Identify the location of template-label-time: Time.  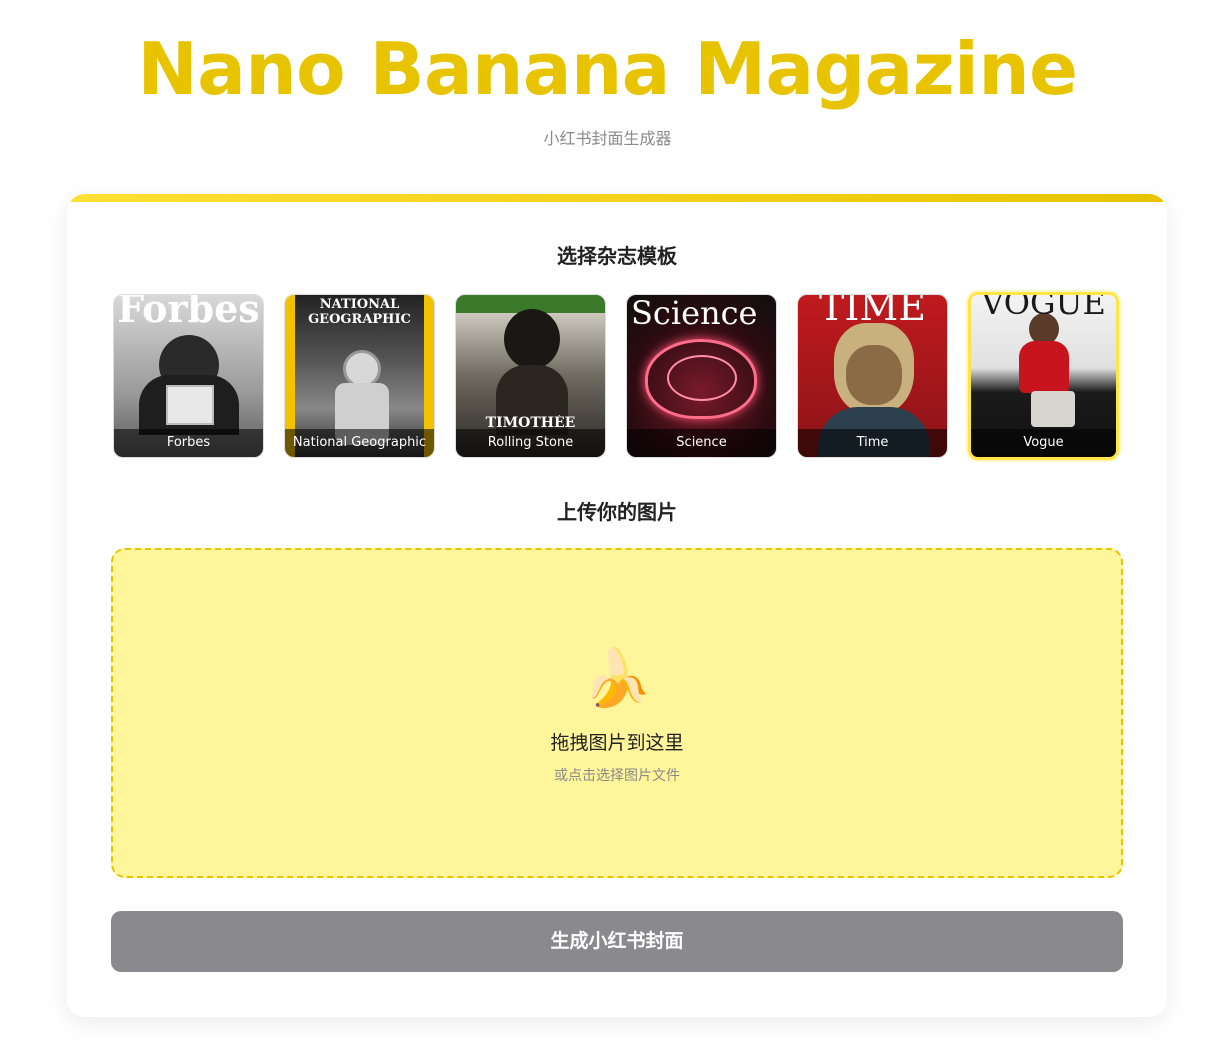
(872, 443).